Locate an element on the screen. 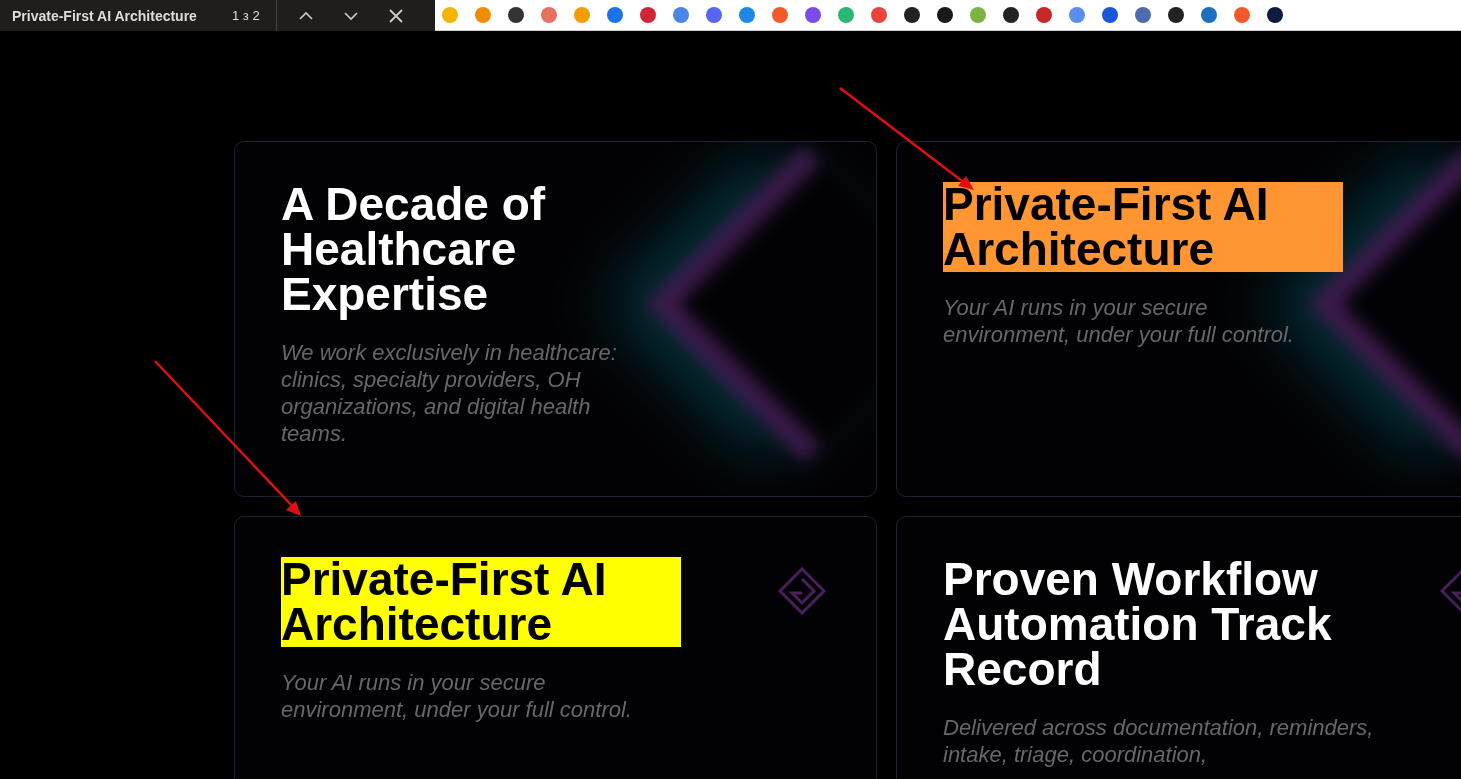 The height and width of the screenshot is (779, 1461). match-count: 1 з 2 is located at coordinates (246, 15).